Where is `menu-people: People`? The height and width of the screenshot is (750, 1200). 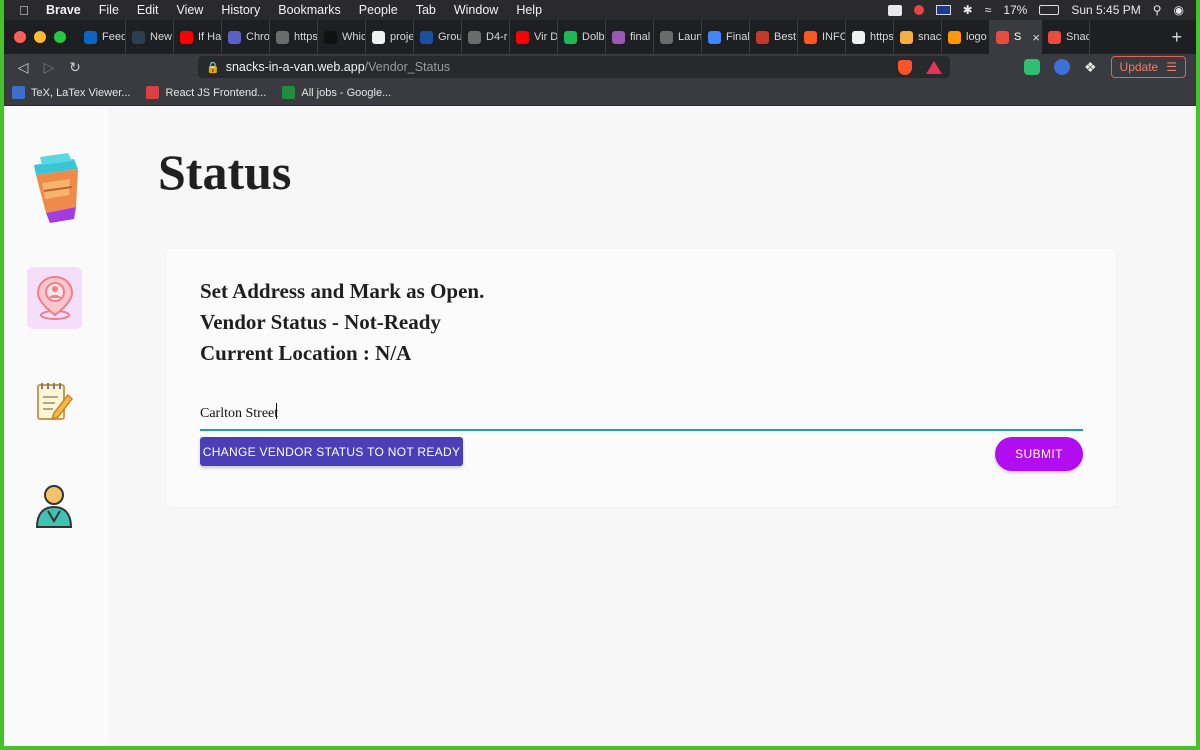 menu-people: People is located at coordinates (378, 10).